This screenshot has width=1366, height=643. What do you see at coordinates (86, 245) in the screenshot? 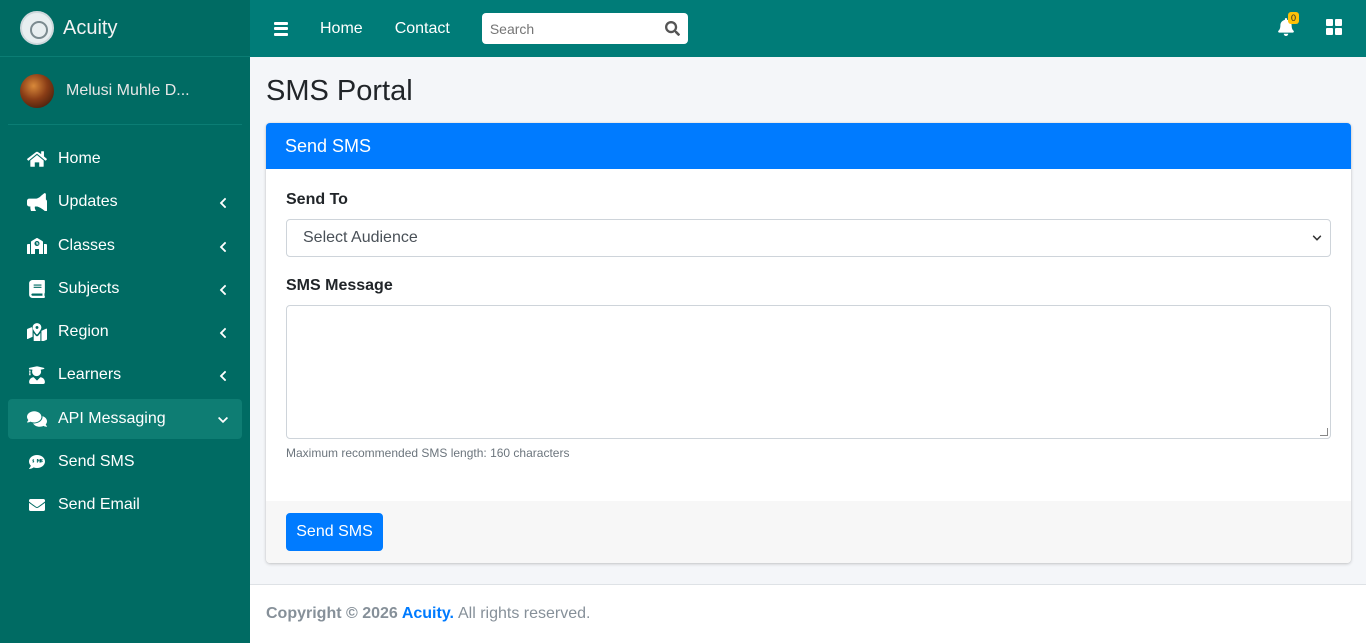
I see `sidebar-item-label: Classes` at bounding box center [86, 245].